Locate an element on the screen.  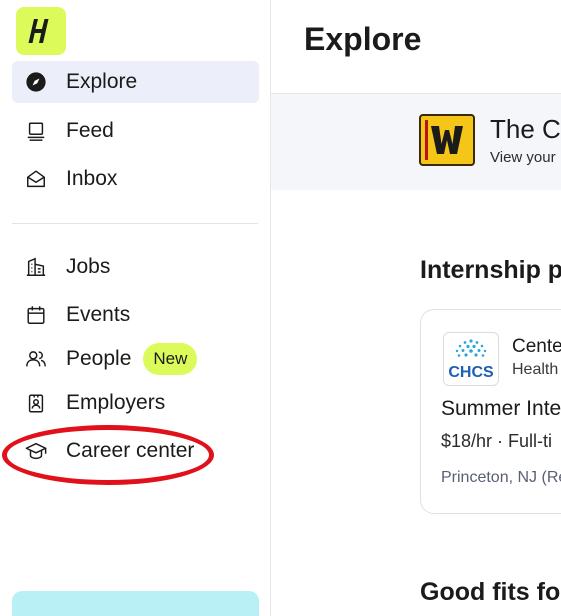
new-badge: New is located at coordinates (170, 359).